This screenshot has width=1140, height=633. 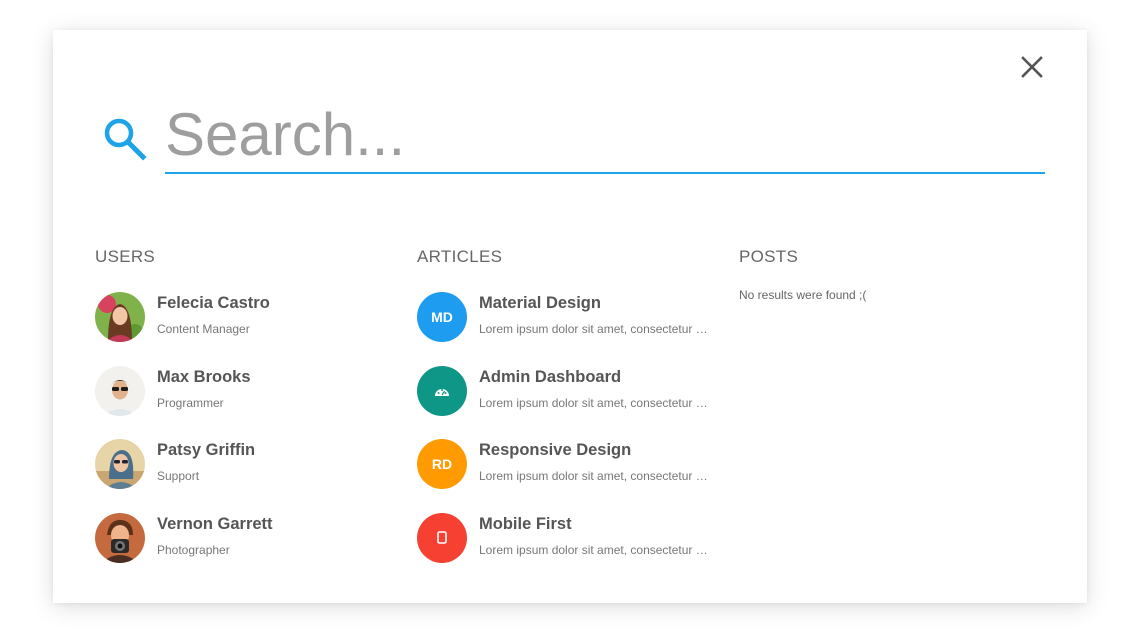 What do you see at coordinates (190, 402) in the screenshot?
I see `user-role: Programmer` at bounding box center [190, 402].